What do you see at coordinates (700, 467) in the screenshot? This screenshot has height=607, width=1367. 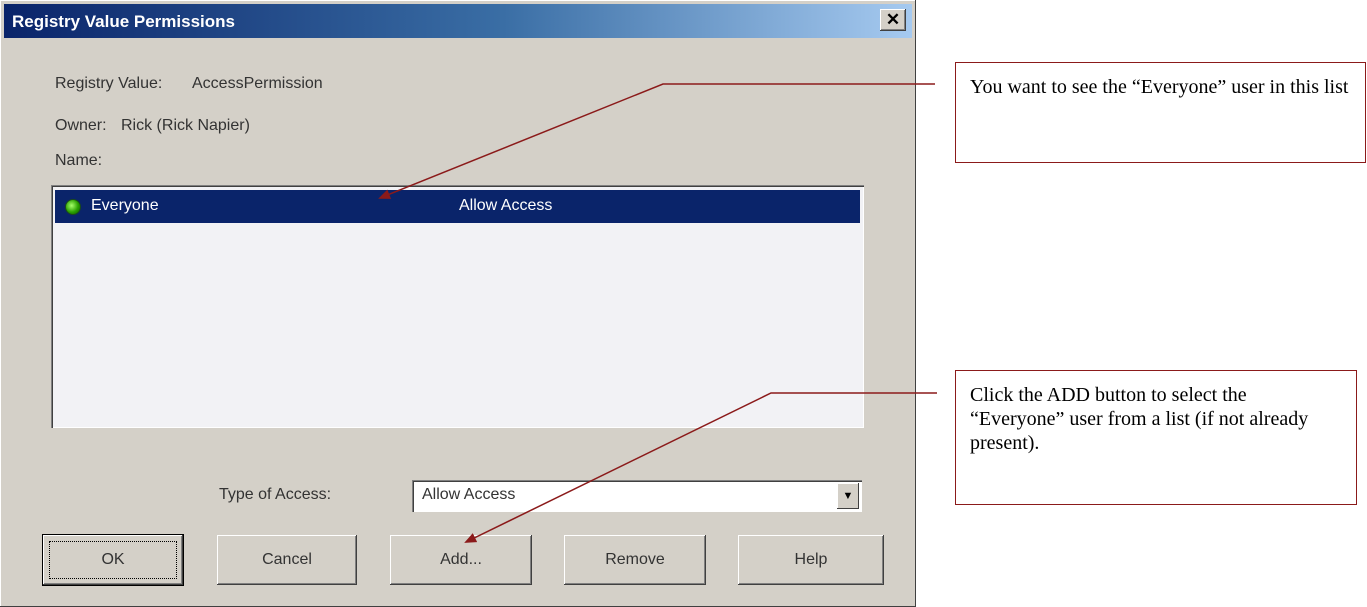 I see `arrow-to-add-button` at bounding box center [700, 467].